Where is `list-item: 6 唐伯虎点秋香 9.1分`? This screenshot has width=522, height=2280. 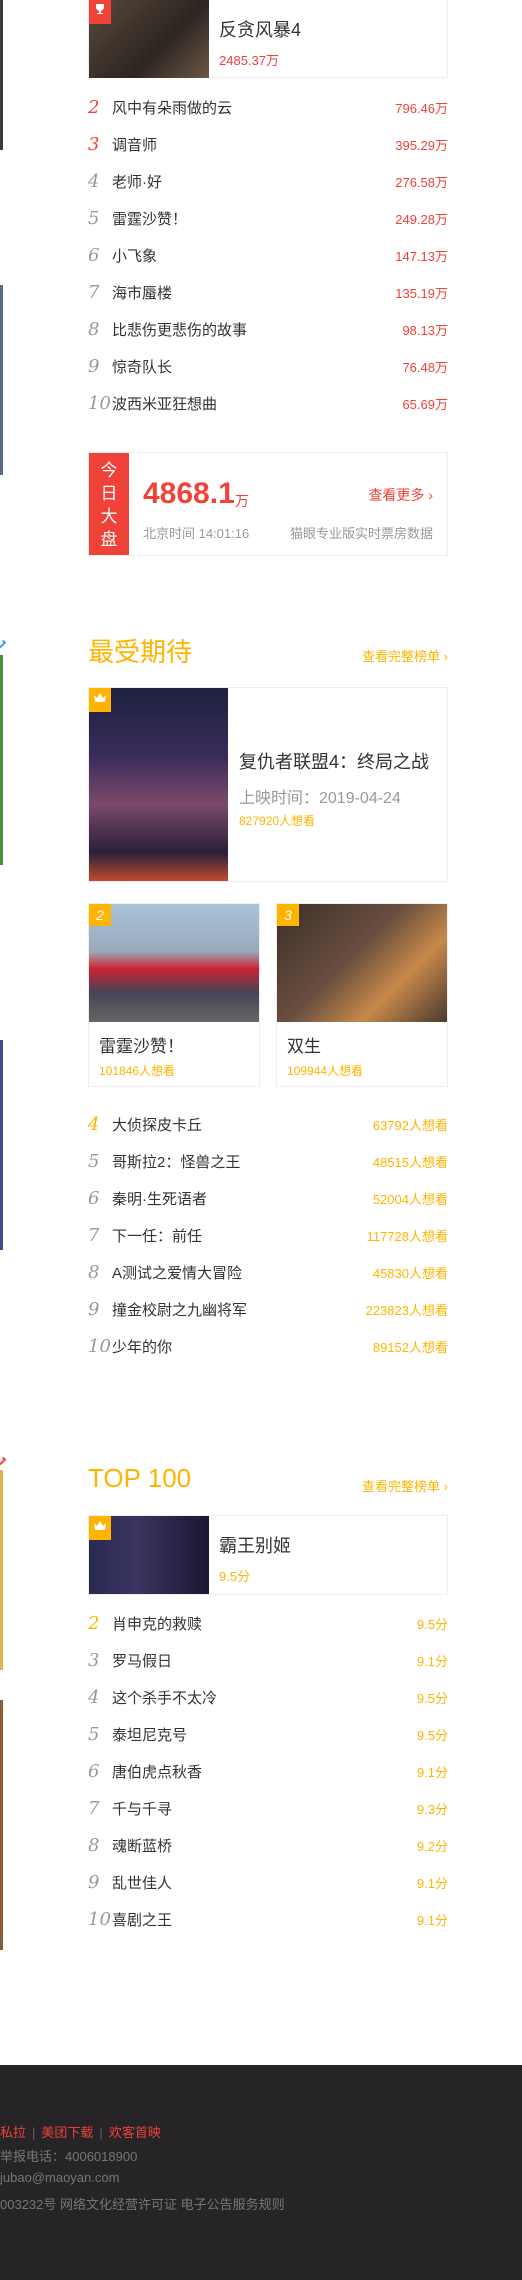
list-item: 6 唐伯虎点秋香 9.1分 is located at coordinates (268, 1771).